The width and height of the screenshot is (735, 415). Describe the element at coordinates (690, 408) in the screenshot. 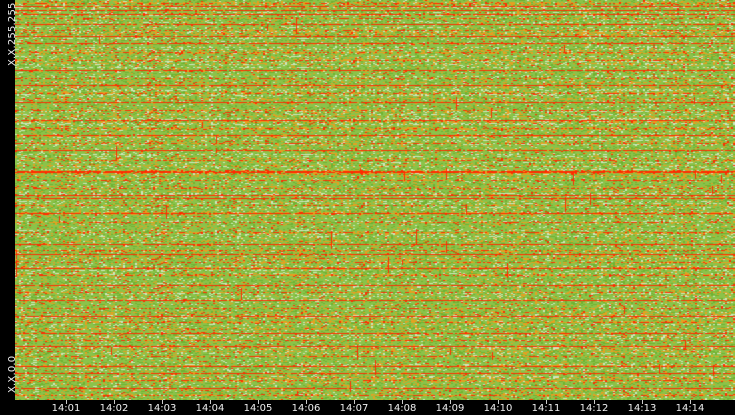

I see `x-tick-label: 14:14` at that location.